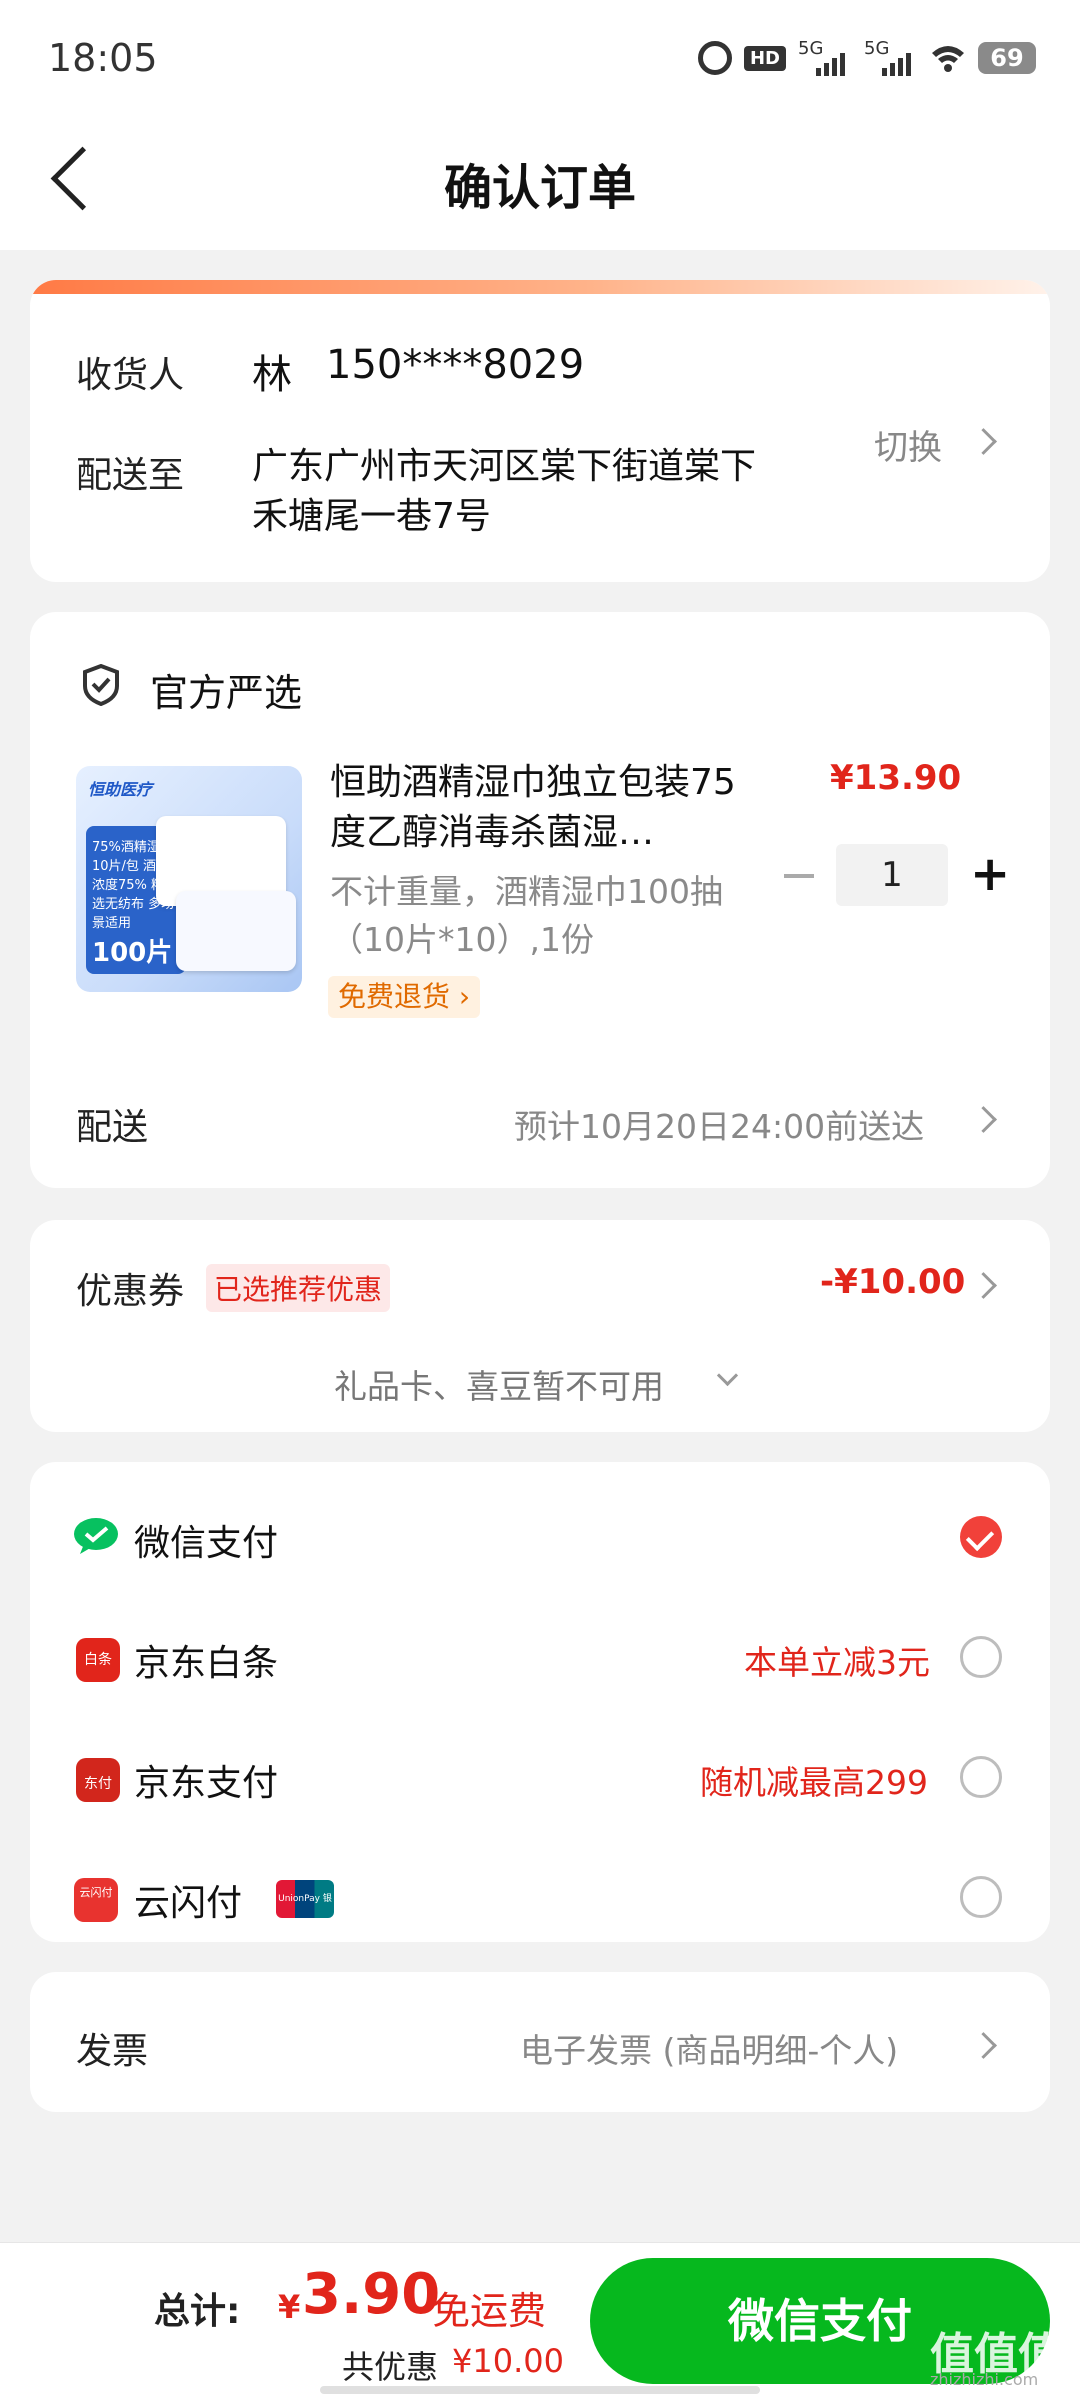 Image resolution: width=1080 pixels, height=2401 pixels. I want to click on invoice-value: 电子发票 (商品明细-个人), so click(709, 2050).